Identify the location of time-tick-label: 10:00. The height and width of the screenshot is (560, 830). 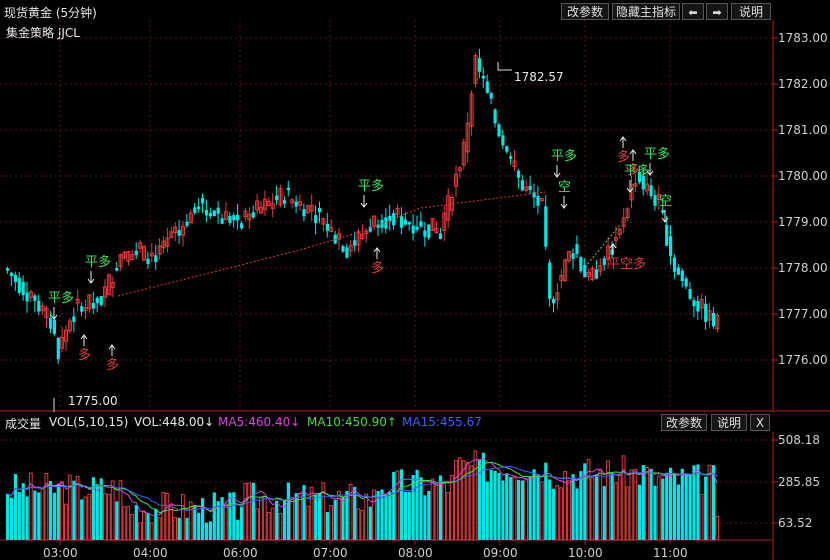
(585, 553).